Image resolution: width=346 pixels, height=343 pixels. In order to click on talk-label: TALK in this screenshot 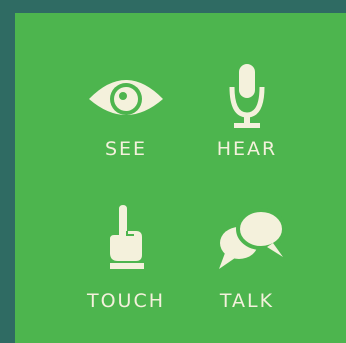, I will do `click(247, 301)`.